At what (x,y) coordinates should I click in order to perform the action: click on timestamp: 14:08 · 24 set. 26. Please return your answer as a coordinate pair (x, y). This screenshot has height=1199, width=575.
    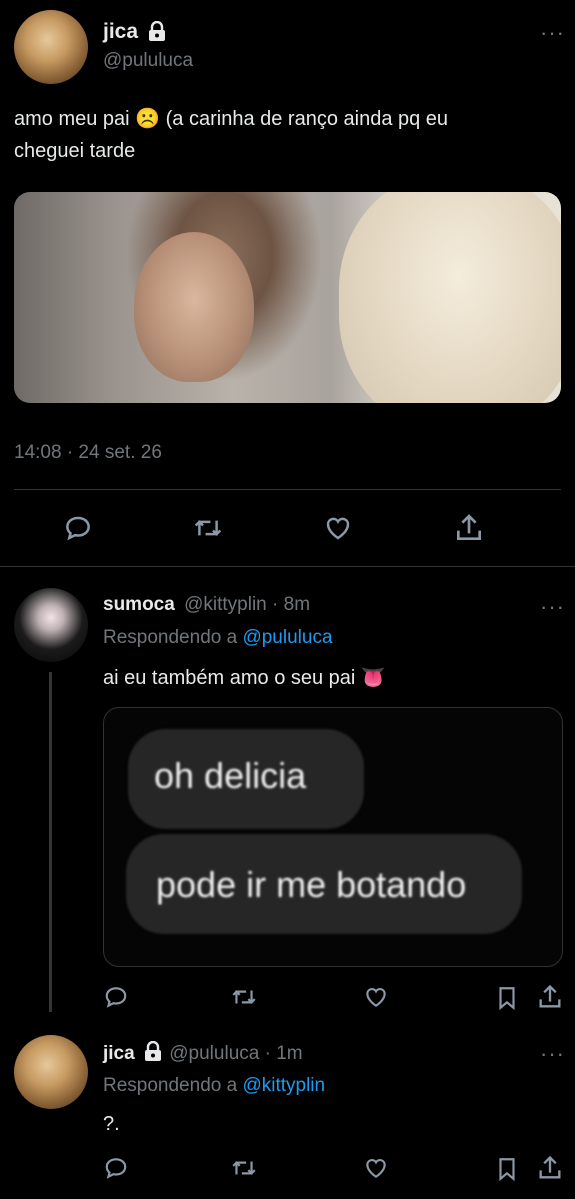
    Looking at the image, I should click on (88, 452).